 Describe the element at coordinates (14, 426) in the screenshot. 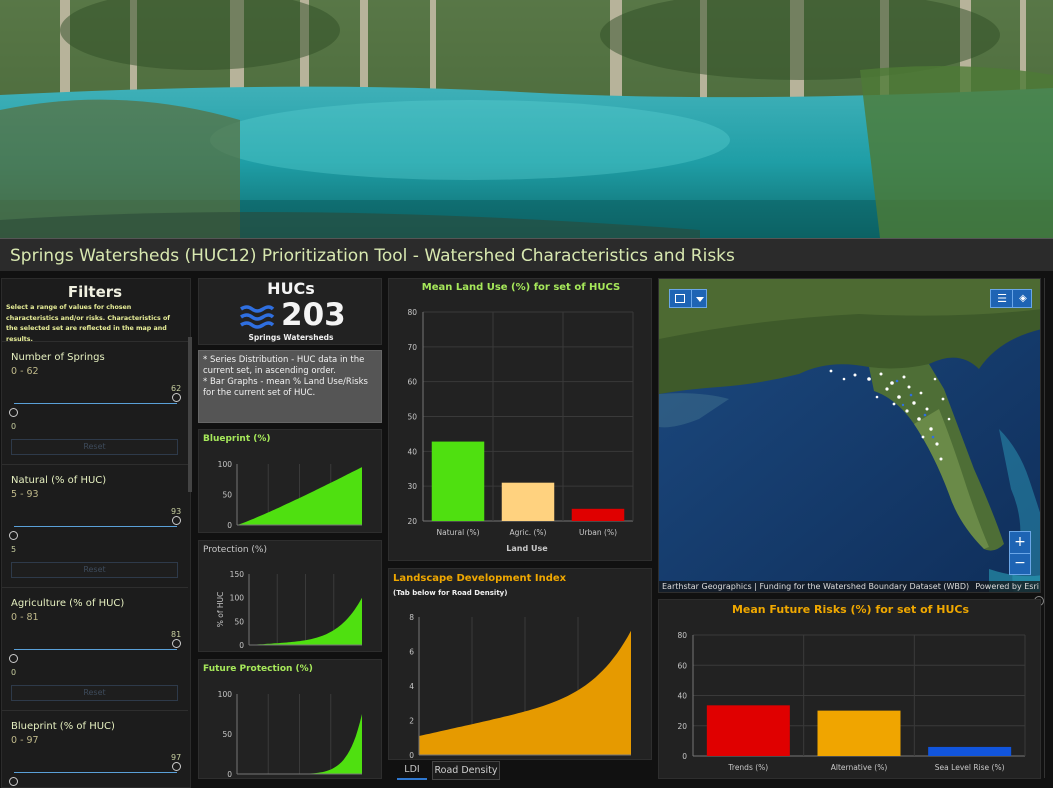

I see `filter-min-label: 0` at that location.